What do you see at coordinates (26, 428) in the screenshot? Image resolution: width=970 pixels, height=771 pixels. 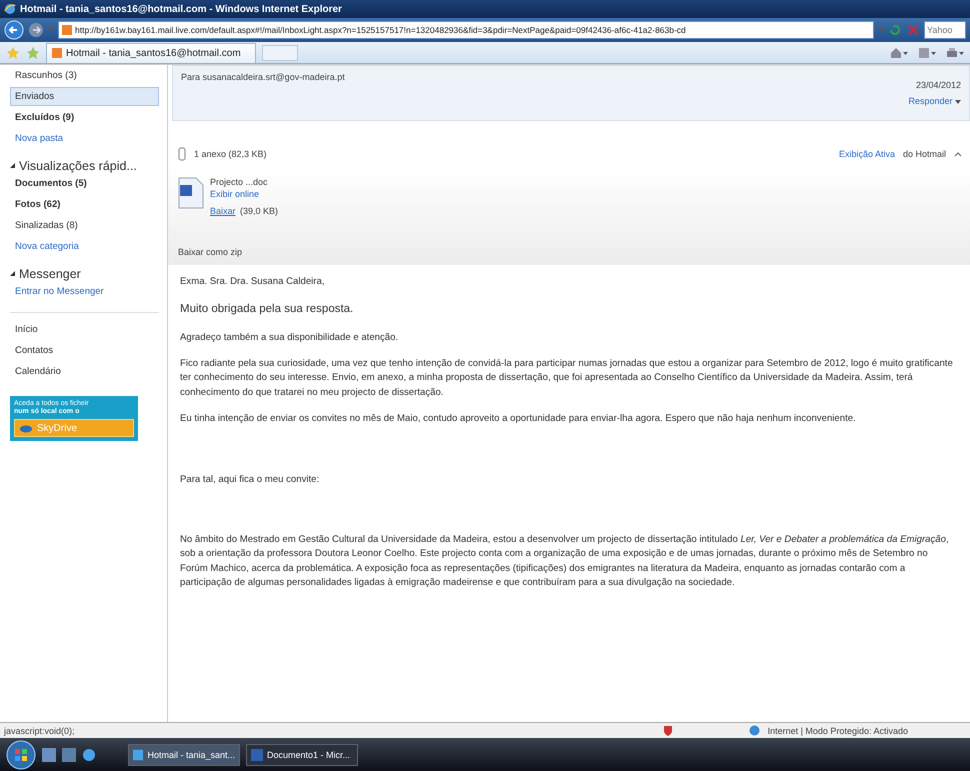 I see `cloud-icon` at bounding box center [26, 428].